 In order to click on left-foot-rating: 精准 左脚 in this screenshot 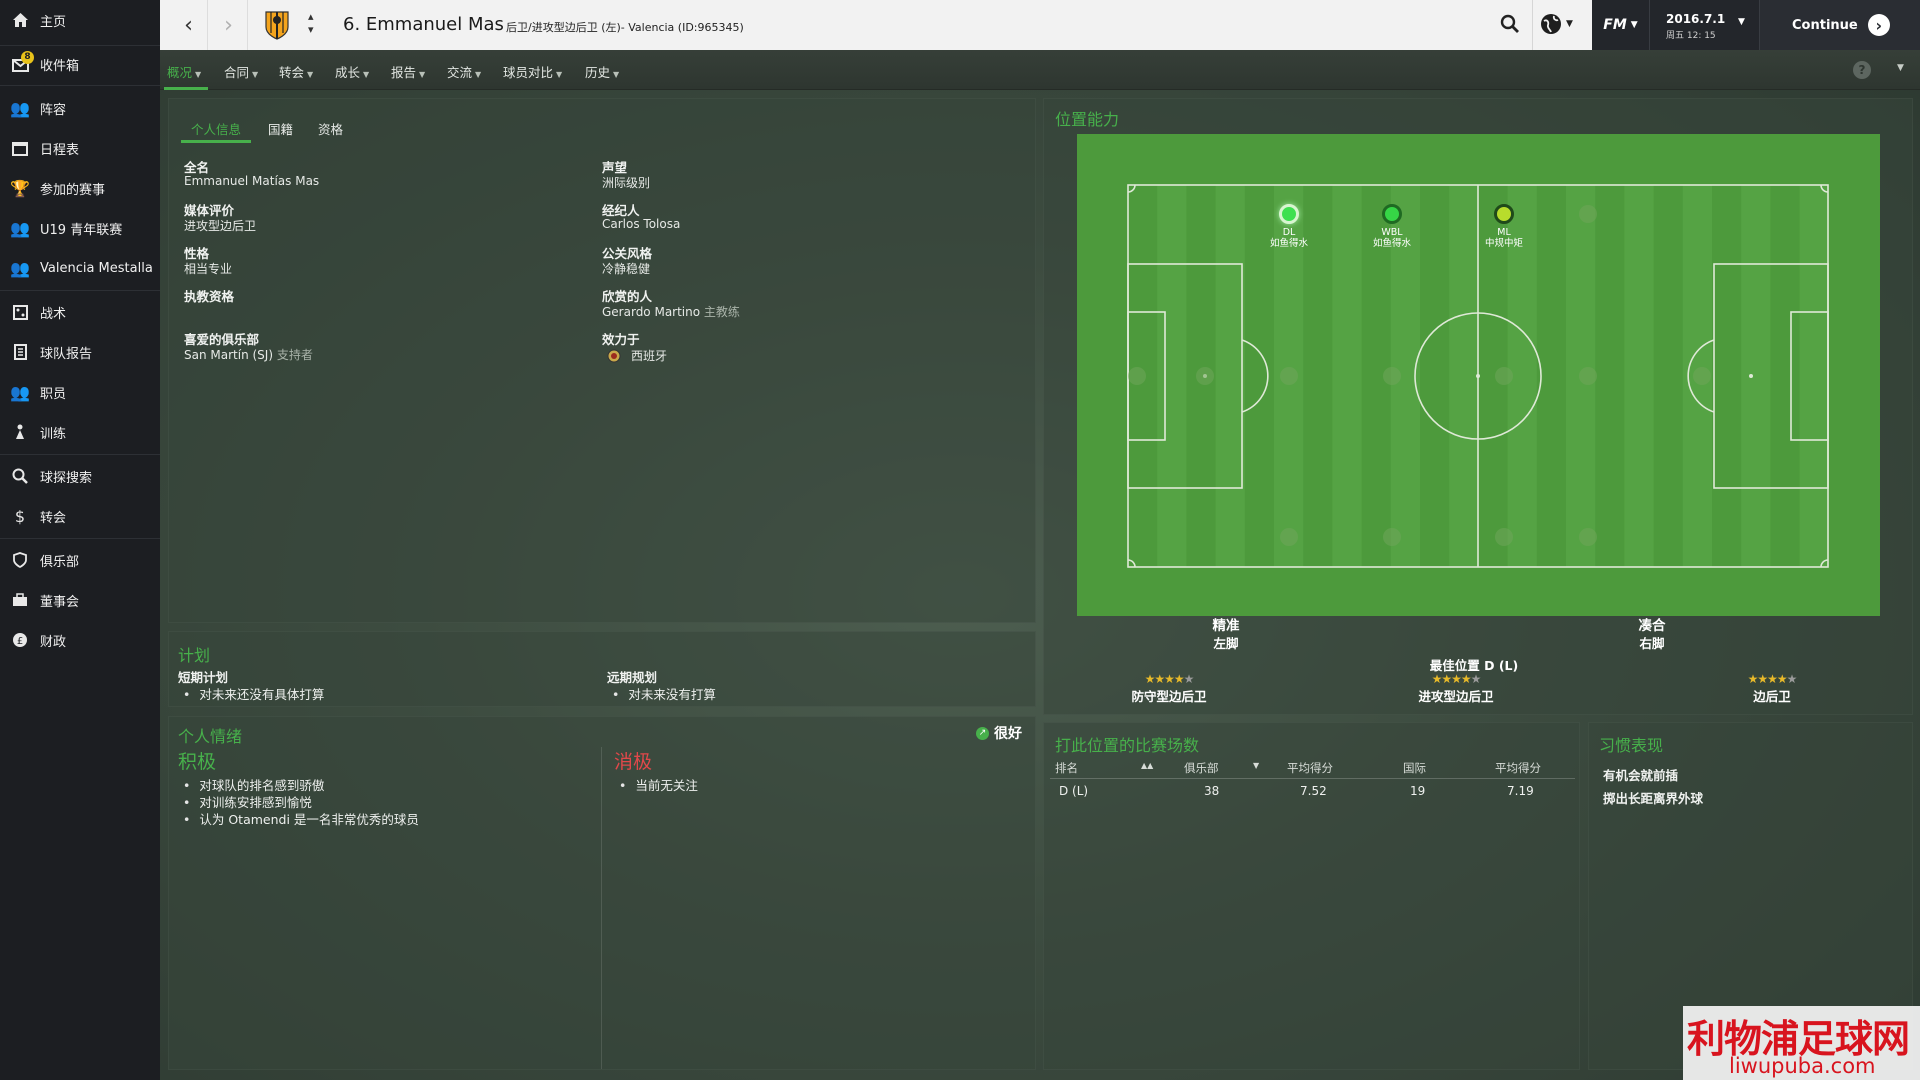, I will do `click(1226, 635)`.